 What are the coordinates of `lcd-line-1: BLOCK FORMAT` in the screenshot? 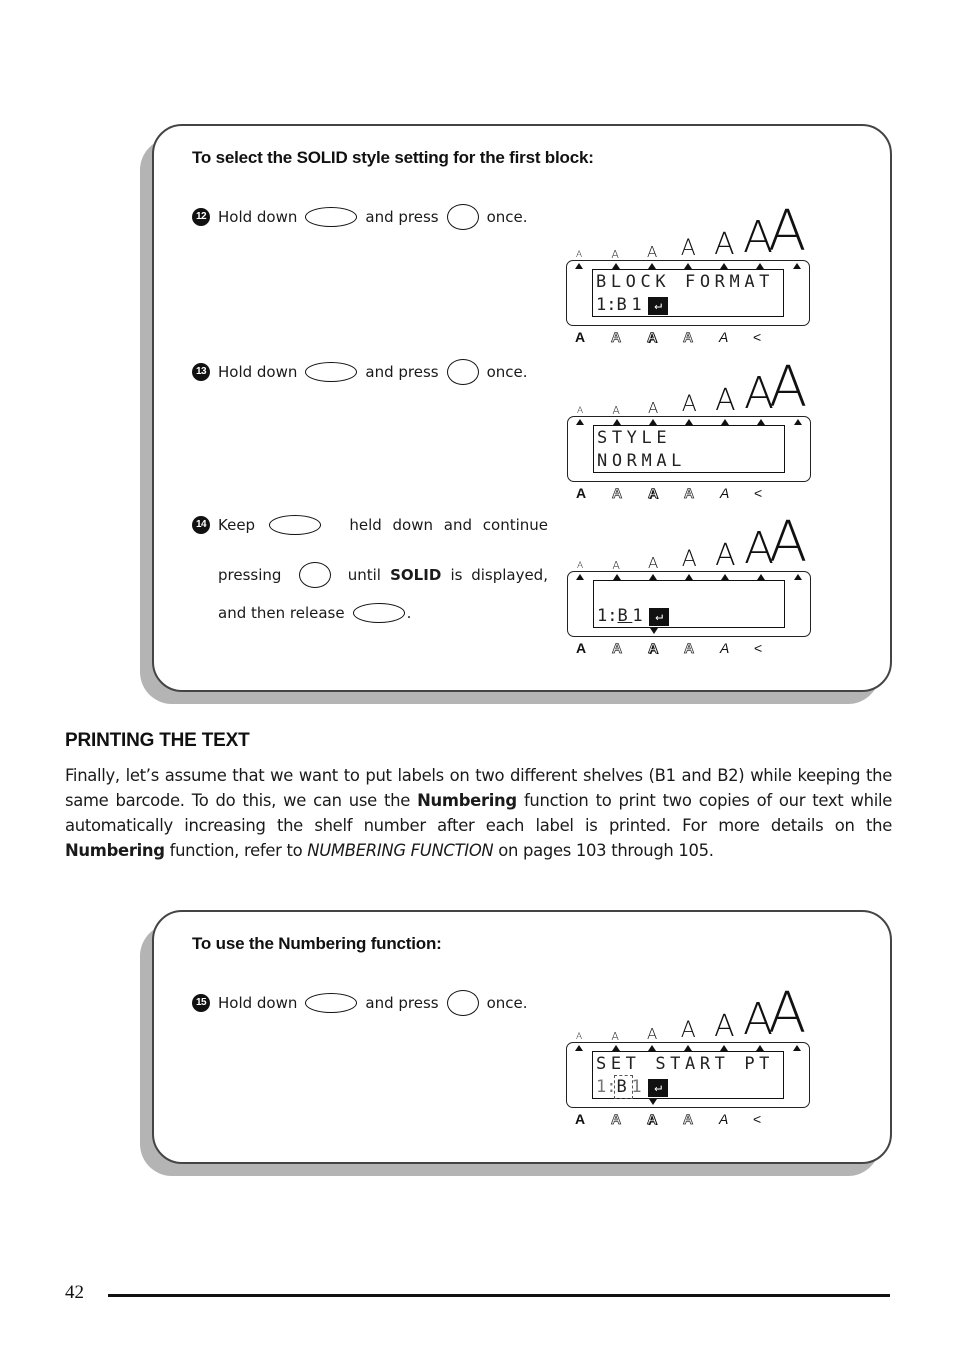 It's located at (685, 282).